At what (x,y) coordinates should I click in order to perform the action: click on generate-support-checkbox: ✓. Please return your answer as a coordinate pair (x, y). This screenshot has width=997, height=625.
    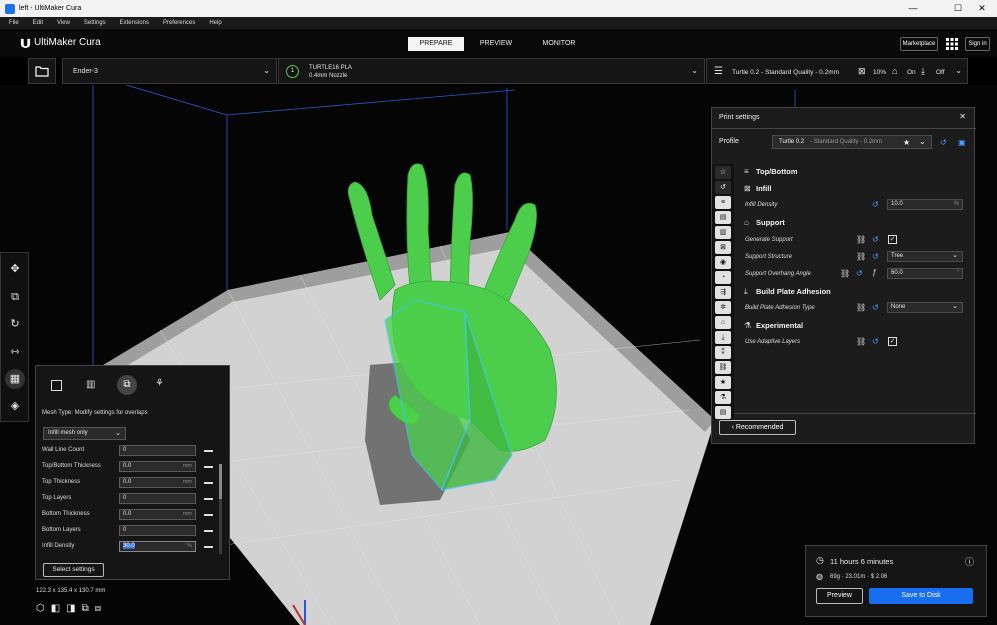
    Looking at the image, I should click on (892, 239).